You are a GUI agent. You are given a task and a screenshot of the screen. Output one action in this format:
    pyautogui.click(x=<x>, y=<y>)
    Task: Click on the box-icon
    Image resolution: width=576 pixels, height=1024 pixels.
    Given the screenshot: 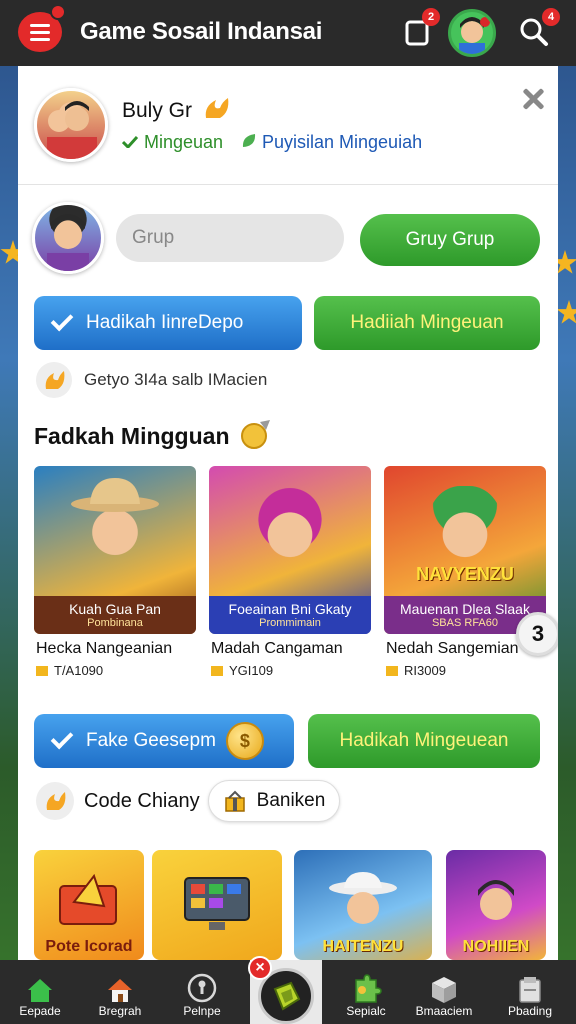 What is the action you would take?
    pyautogui.click(x=444, y=990)
    